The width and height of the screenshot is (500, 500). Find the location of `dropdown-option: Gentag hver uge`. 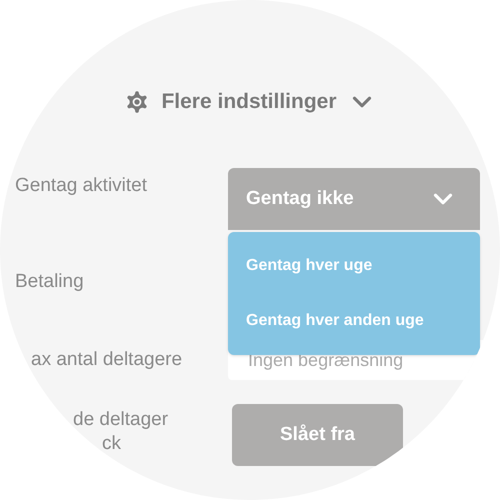

dropdown-option: Gentag hver uge is located at coordinates (354, 266).